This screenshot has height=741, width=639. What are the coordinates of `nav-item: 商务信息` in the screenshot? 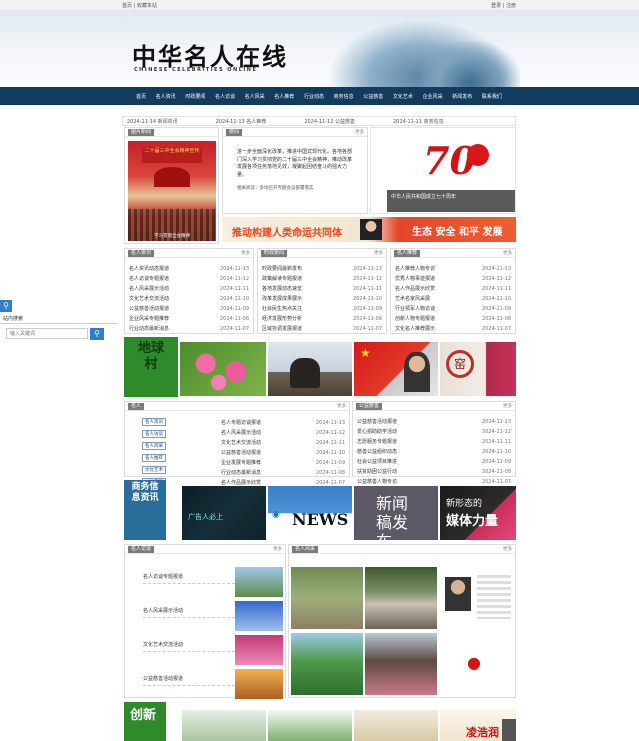 It's located at (344, 96).